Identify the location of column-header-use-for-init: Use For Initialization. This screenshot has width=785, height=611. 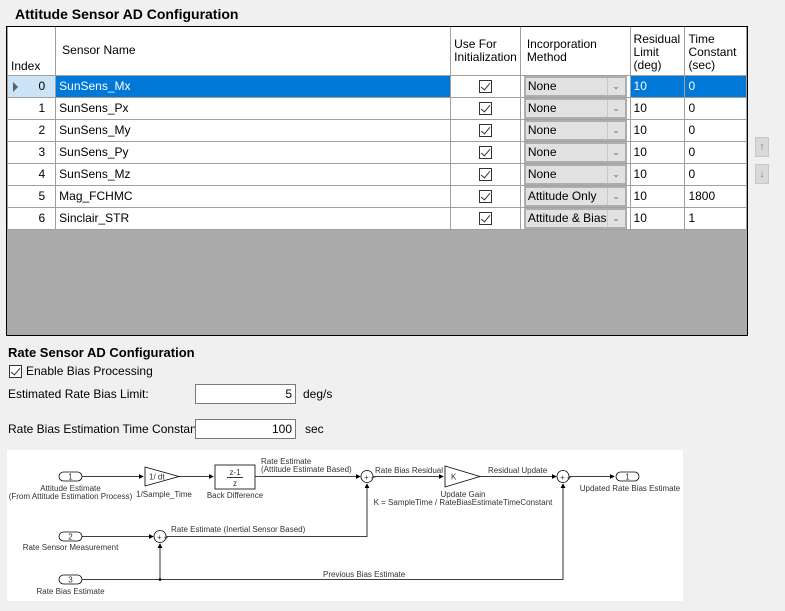
(485, 51).